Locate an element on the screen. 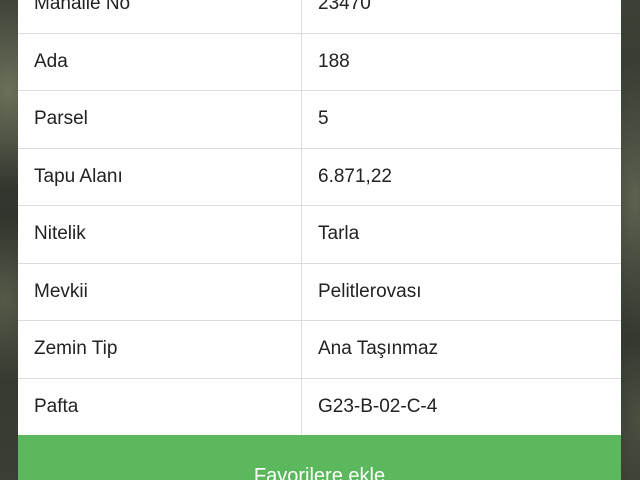  table-row: Mevkii Pelitlerovası is located at coordinates (319, 292).